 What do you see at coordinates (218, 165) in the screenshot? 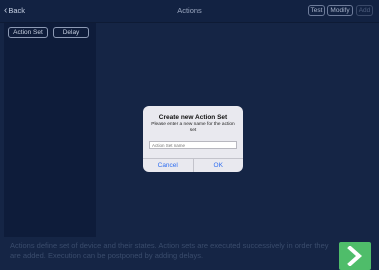
I see `ok-button: OK` at bounding box center [218, 165].